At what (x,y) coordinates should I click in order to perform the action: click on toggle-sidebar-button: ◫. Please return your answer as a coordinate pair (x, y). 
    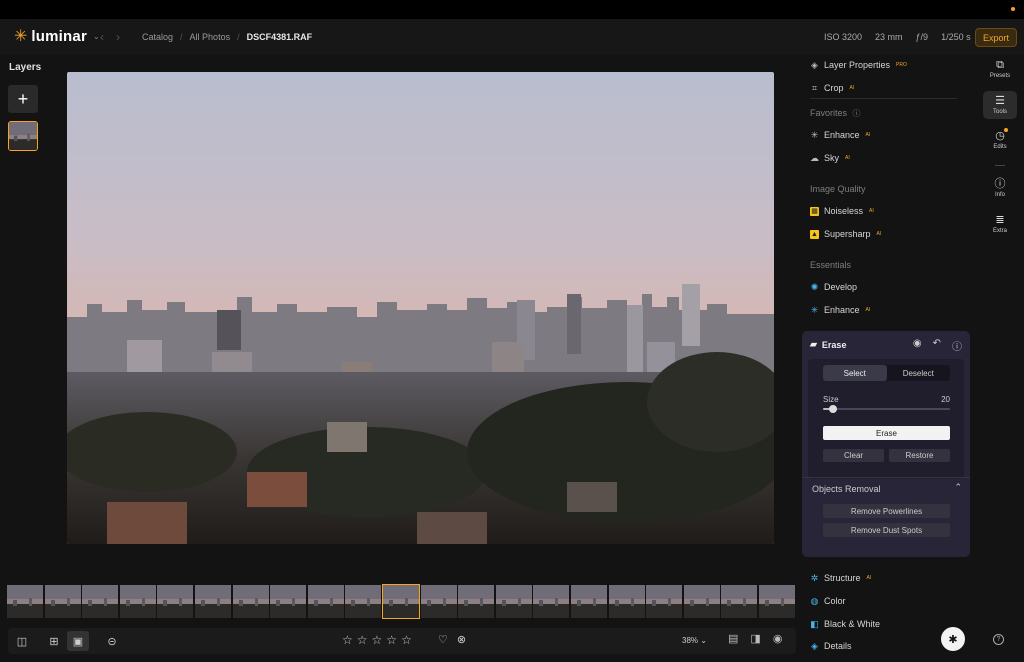
    Looking at the image, I should click on (22, 641).